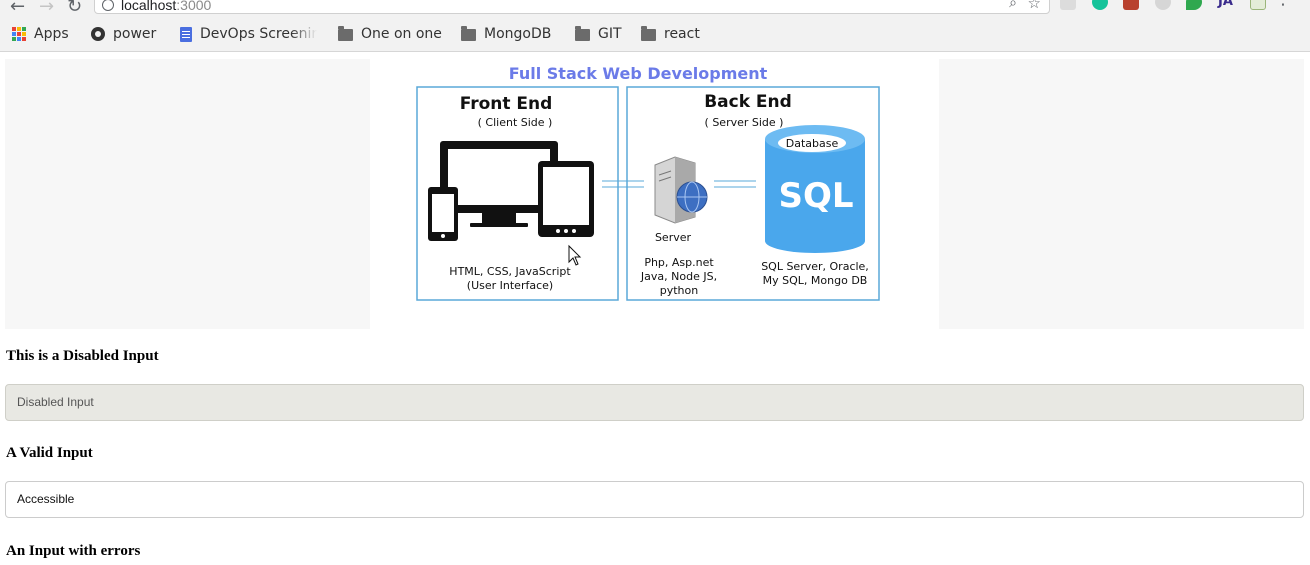 Image resolution: width=1310 pixels, height=565 pixels. I want to click on bookmark-label: MongoDB, so click(518, 34).